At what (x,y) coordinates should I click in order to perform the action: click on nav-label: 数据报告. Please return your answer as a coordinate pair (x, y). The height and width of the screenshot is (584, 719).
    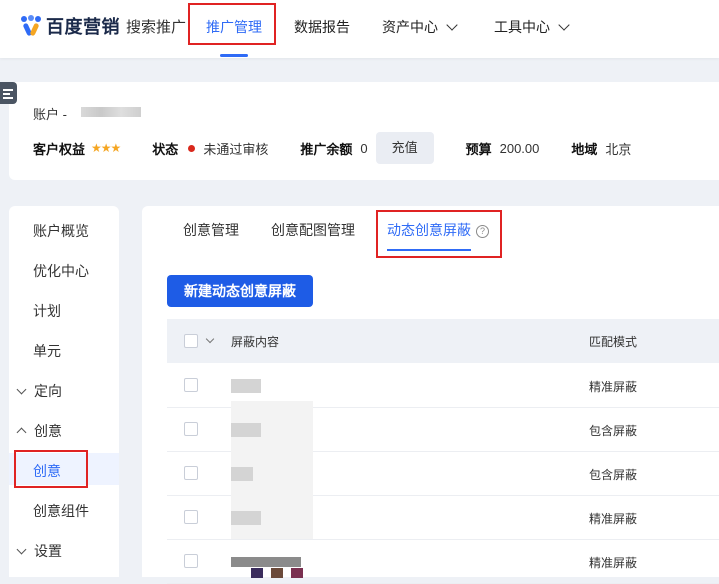
    Looking at the image, I should click on (322, 27).